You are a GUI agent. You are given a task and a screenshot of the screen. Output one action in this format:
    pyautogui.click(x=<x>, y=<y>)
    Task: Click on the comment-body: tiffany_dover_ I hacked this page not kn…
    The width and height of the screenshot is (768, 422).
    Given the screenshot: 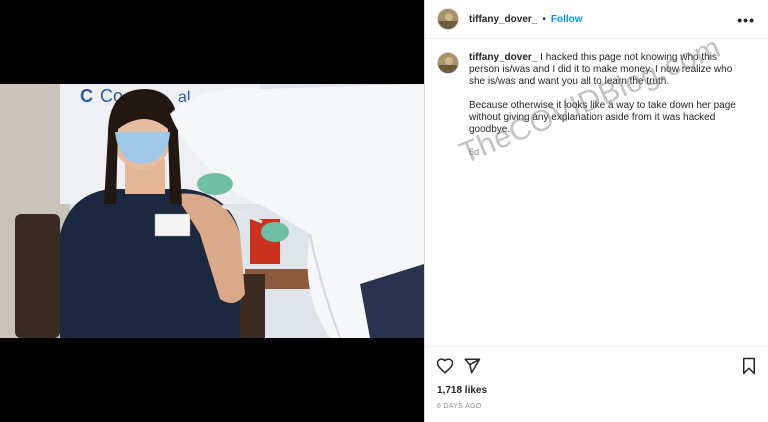 What is the action you would take?
    pyautogui.click(x=609, y=105)
    